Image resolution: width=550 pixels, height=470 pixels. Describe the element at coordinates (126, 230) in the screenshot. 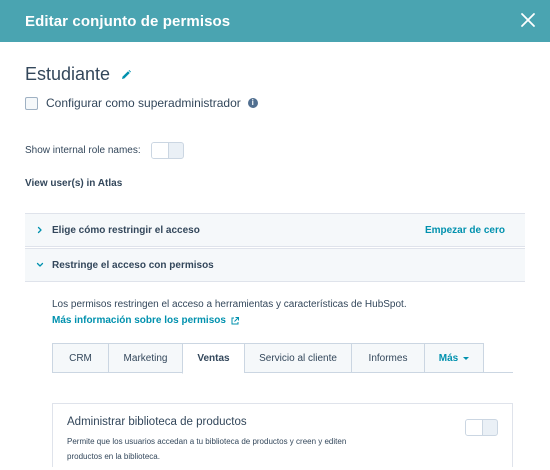

I see `accordion-title: Elige cómo restringir el acceso` at that location.